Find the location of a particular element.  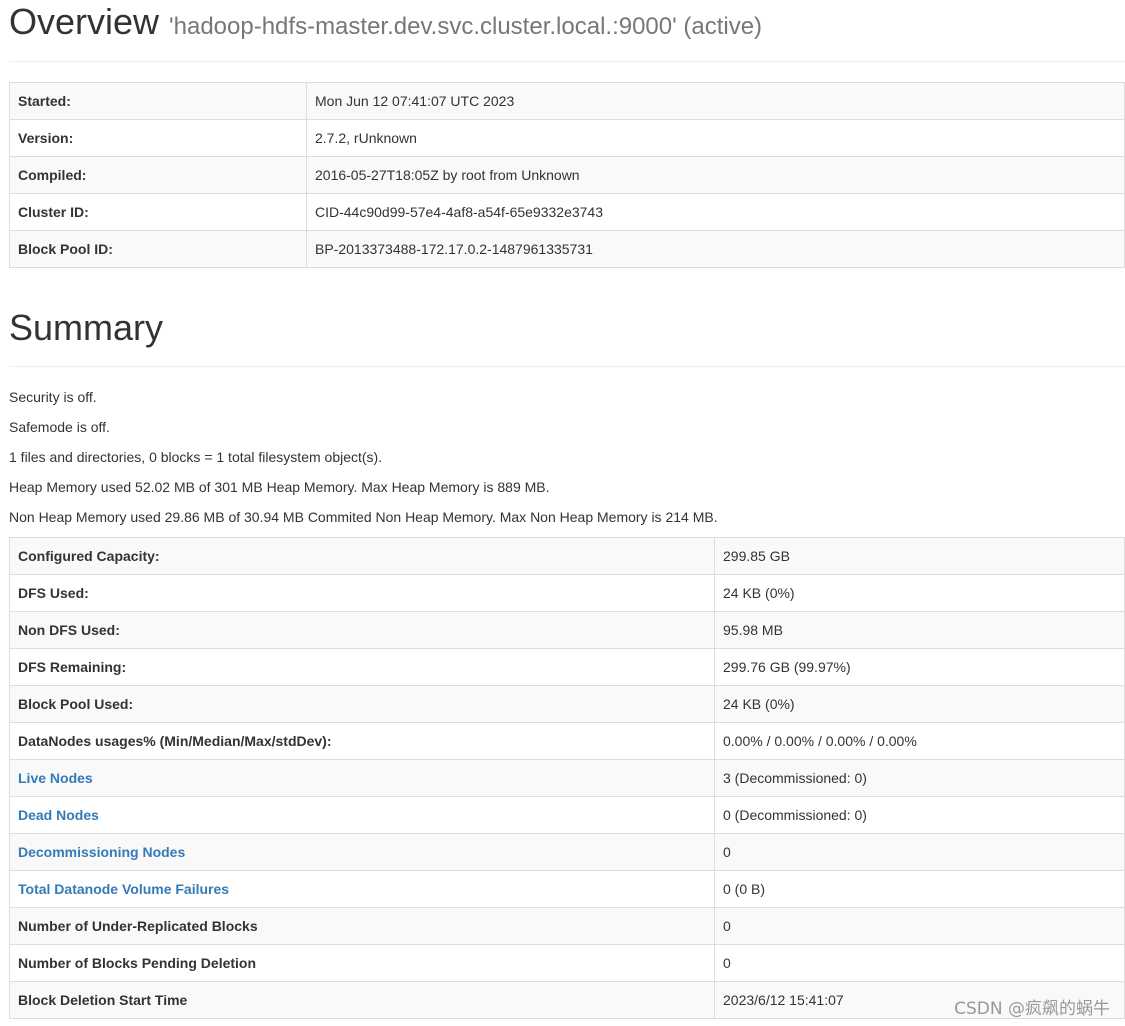

summary-divider is located at coordinates (567, 366).